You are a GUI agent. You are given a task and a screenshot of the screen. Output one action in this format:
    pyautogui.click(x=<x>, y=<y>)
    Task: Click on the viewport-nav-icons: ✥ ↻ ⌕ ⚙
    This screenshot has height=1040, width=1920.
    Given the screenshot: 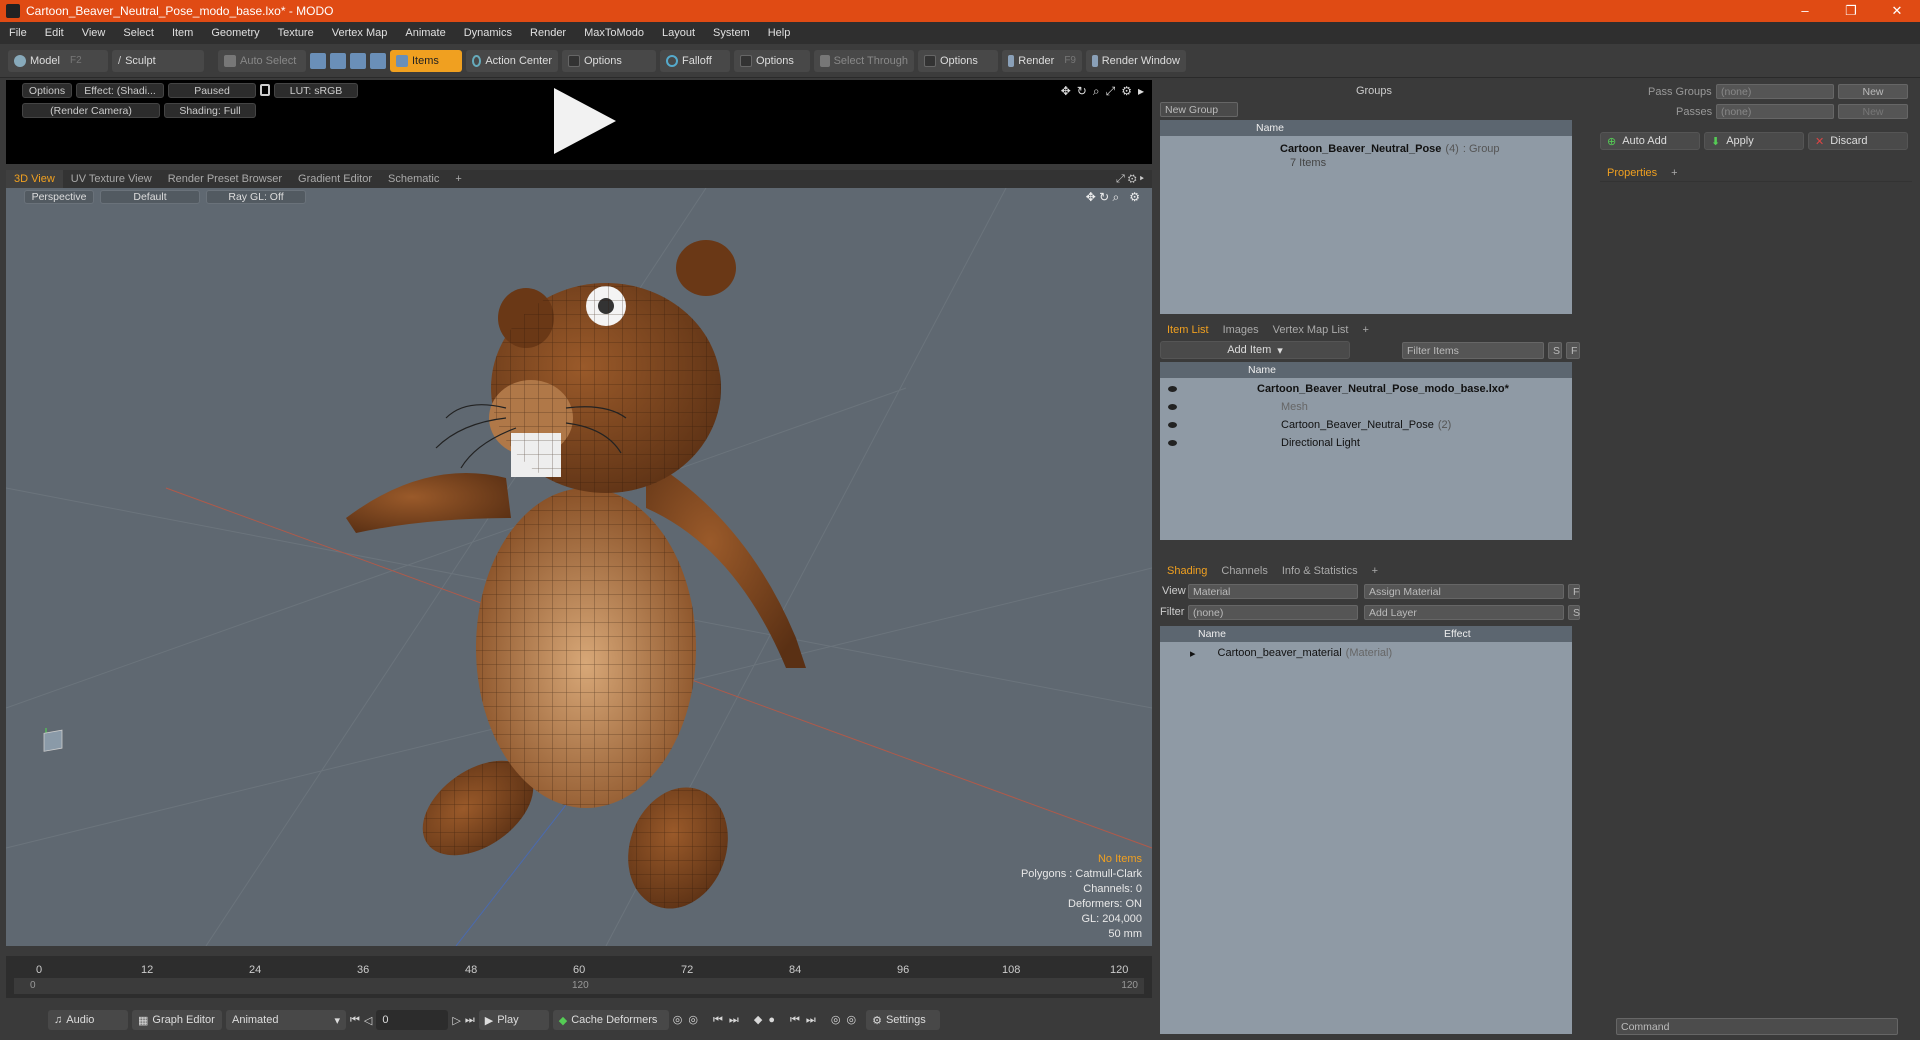 What is the action you would take?
    pyautogui.click(x=1119, y=197)
    